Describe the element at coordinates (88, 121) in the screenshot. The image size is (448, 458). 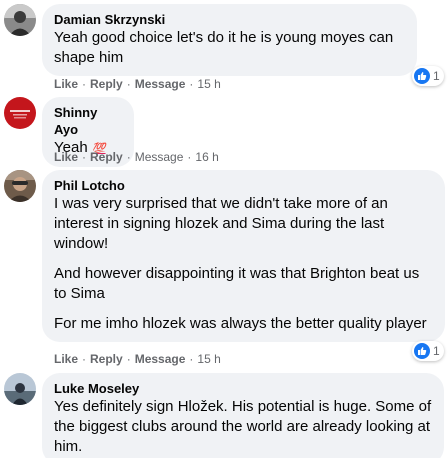
I see `comment-author: Shinny Ayo` at that location.